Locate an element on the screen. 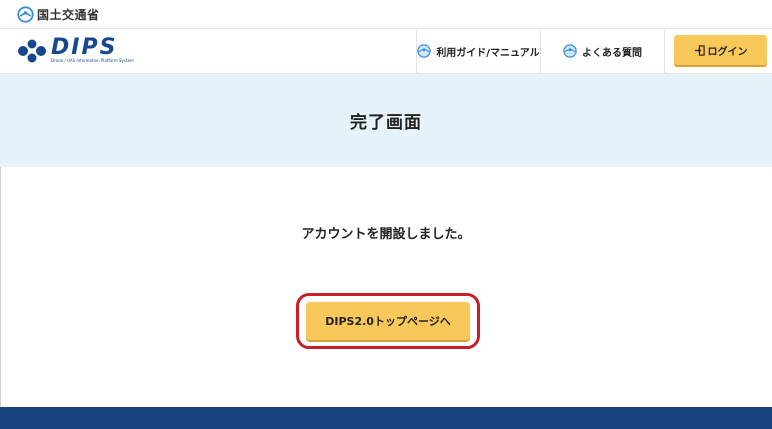  login-button: ログイン is located at coordinates (720, 50).